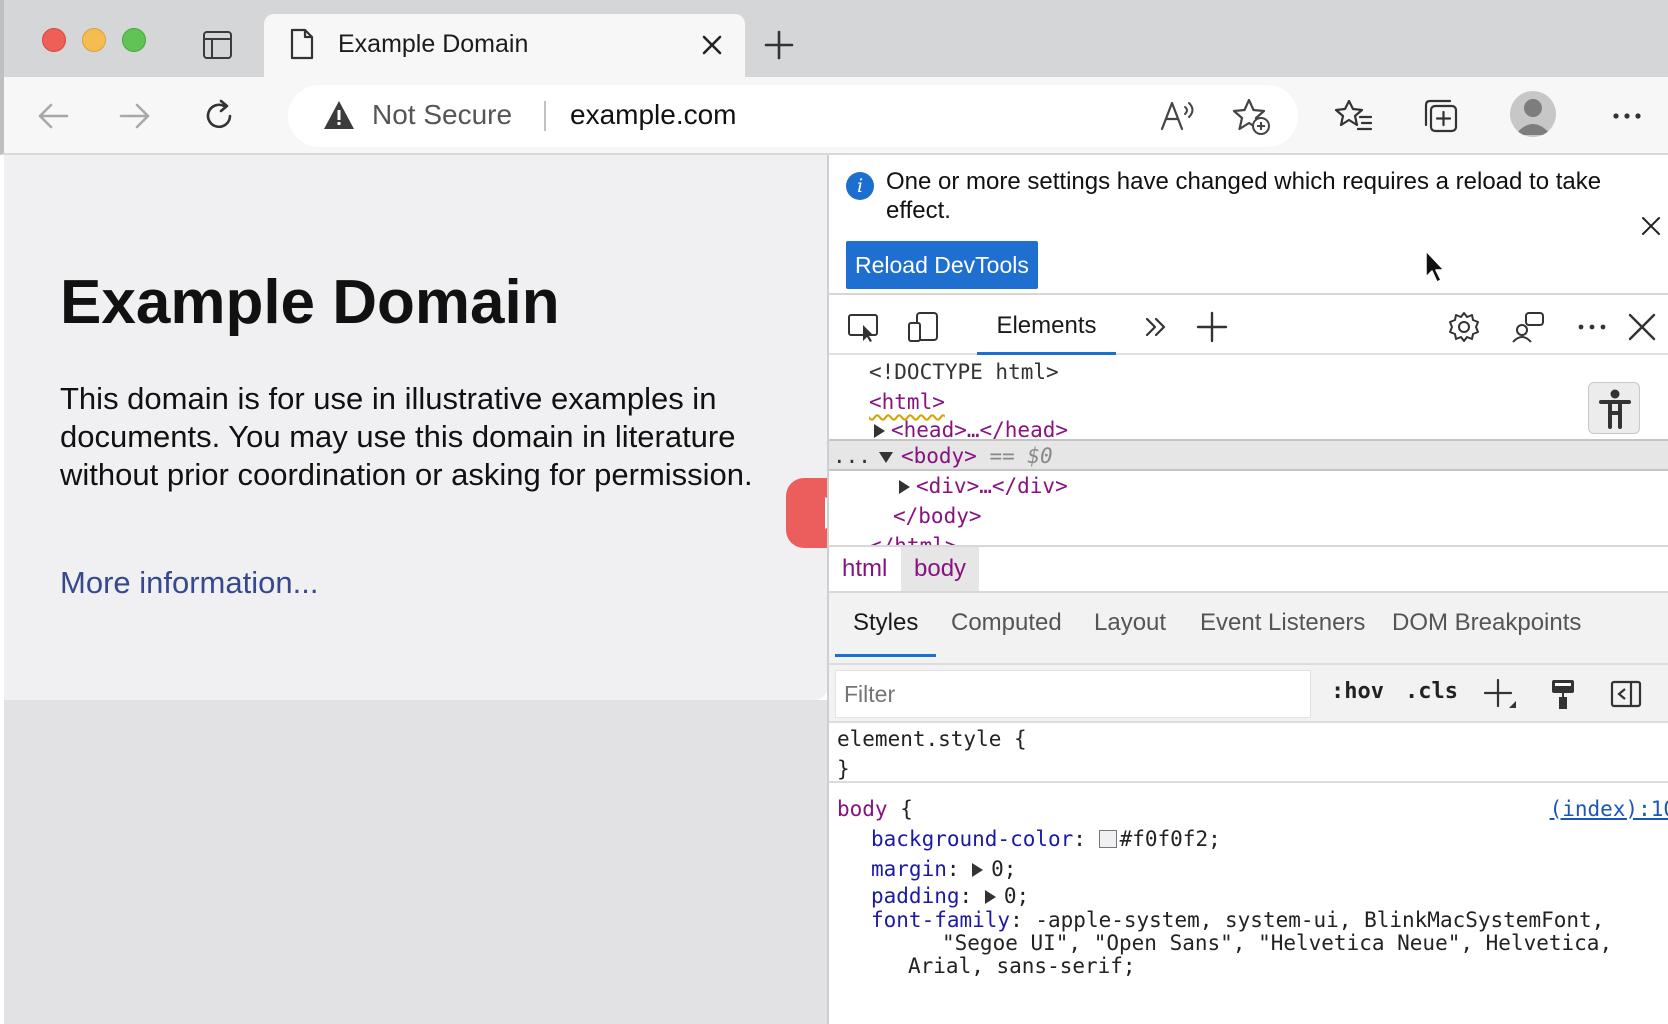 Image resolution: width=1668 pixels, height=1024 pixels. What do you see at coordinates (1282, 633) in the screenshot?
I see `tab-event-listeners: Event Listeners` at bounding box center [1282, 633].